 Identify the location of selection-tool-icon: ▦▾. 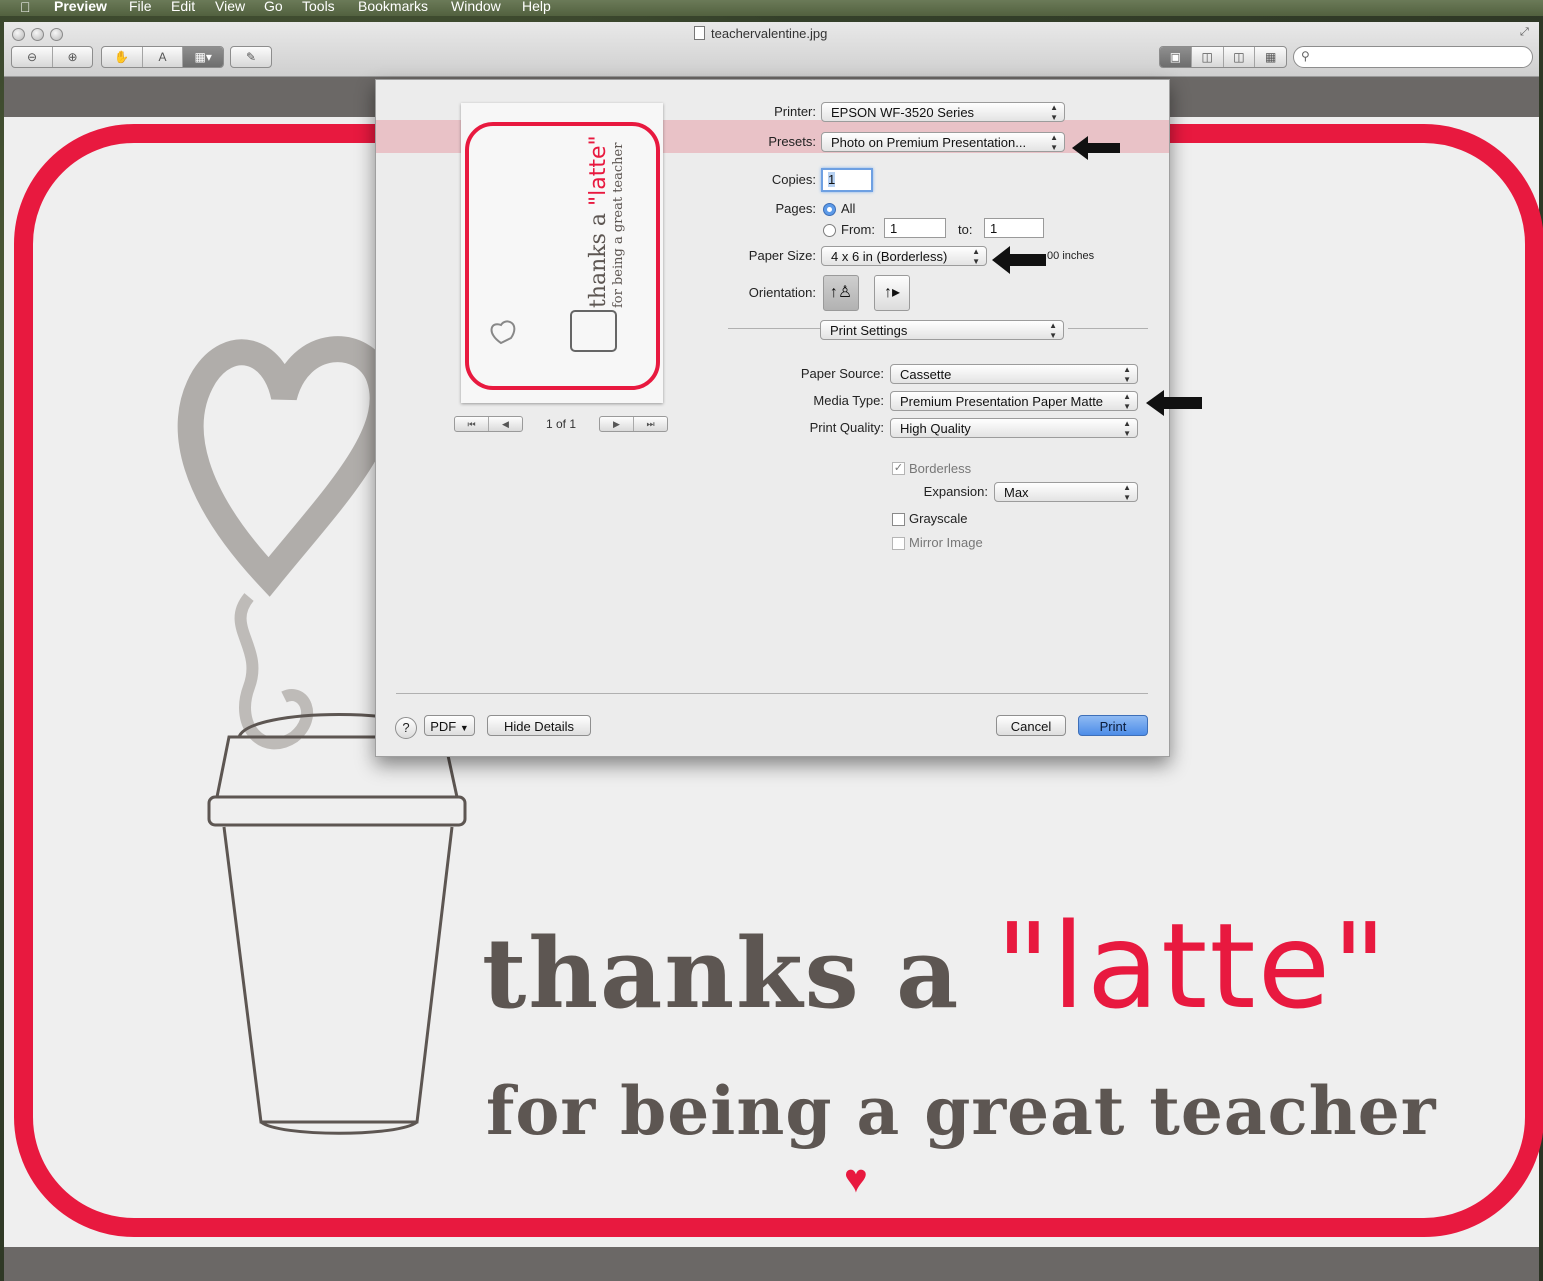
(203, 57).